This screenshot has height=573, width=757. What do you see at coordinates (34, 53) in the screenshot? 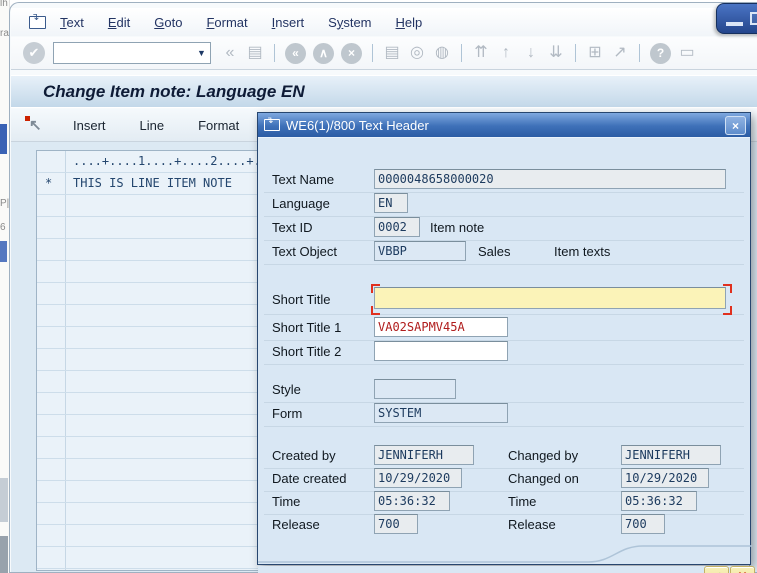
I see `enter-icon: ✔` at bounding box center [34, 53].